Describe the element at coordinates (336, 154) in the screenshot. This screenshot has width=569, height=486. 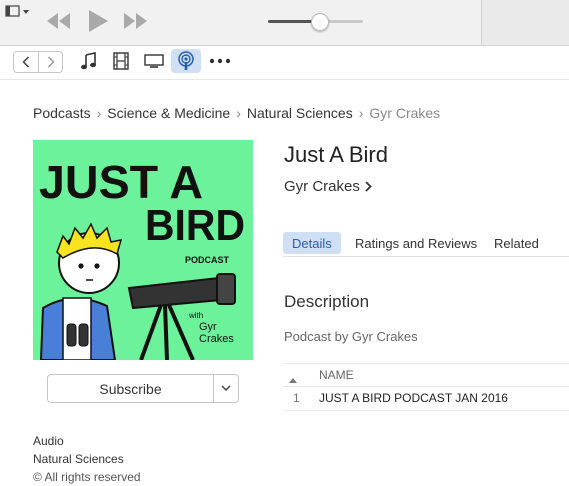
I see `podcast-title: Just A Bird` at that location.